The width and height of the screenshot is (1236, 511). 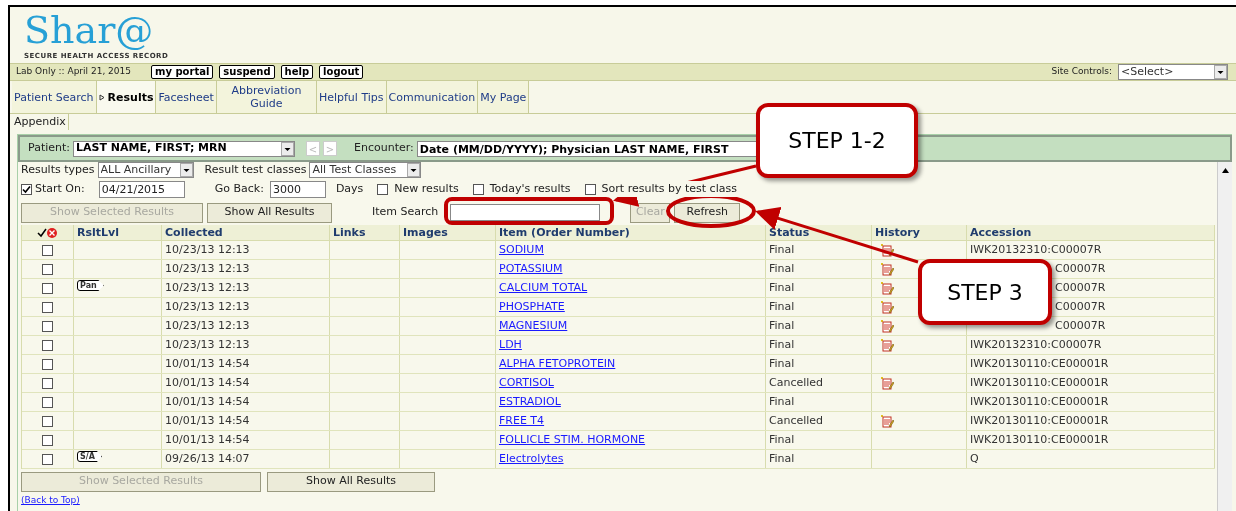 I want to click on item-link: CALCIUM TOTAL, so click(x=543, y=288).